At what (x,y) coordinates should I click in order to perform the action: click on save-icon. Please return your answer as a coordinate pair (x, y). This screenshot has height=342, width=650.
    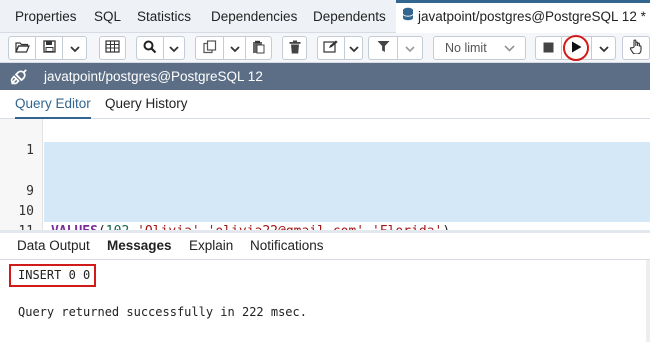
    Looking at the image, I should click on (49, 48).